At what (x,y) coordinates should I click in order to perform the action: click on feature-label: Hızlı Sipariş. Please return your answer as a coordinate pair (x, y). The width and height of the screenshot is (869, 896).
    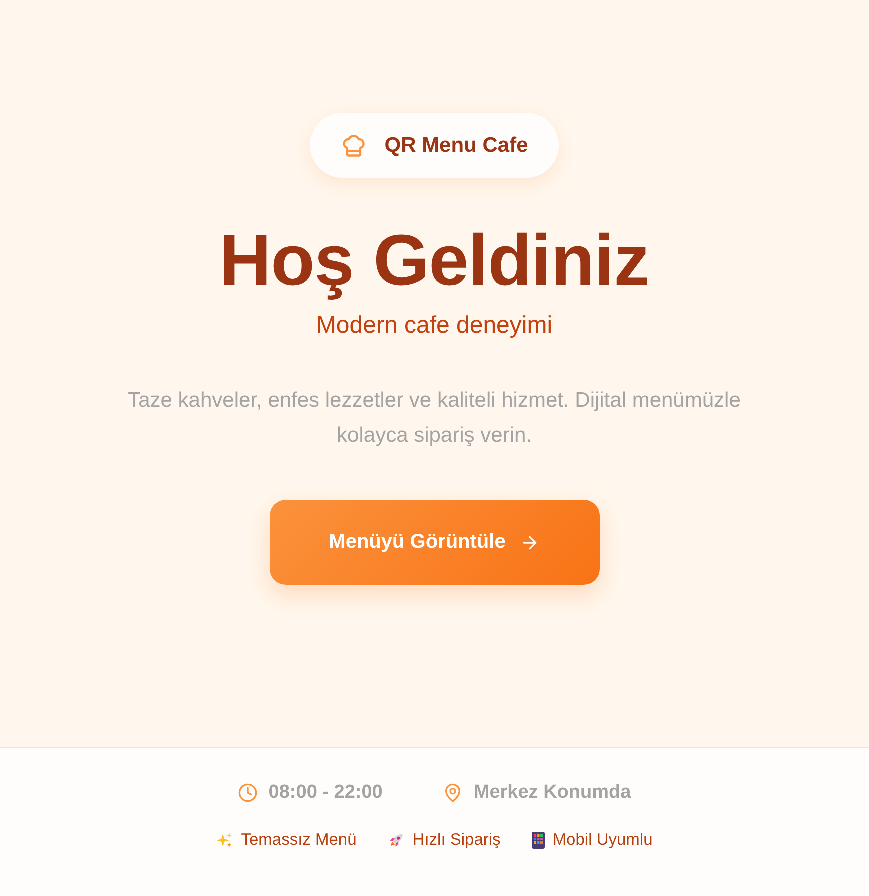
    Looking at the image, I should click on (456, 840).